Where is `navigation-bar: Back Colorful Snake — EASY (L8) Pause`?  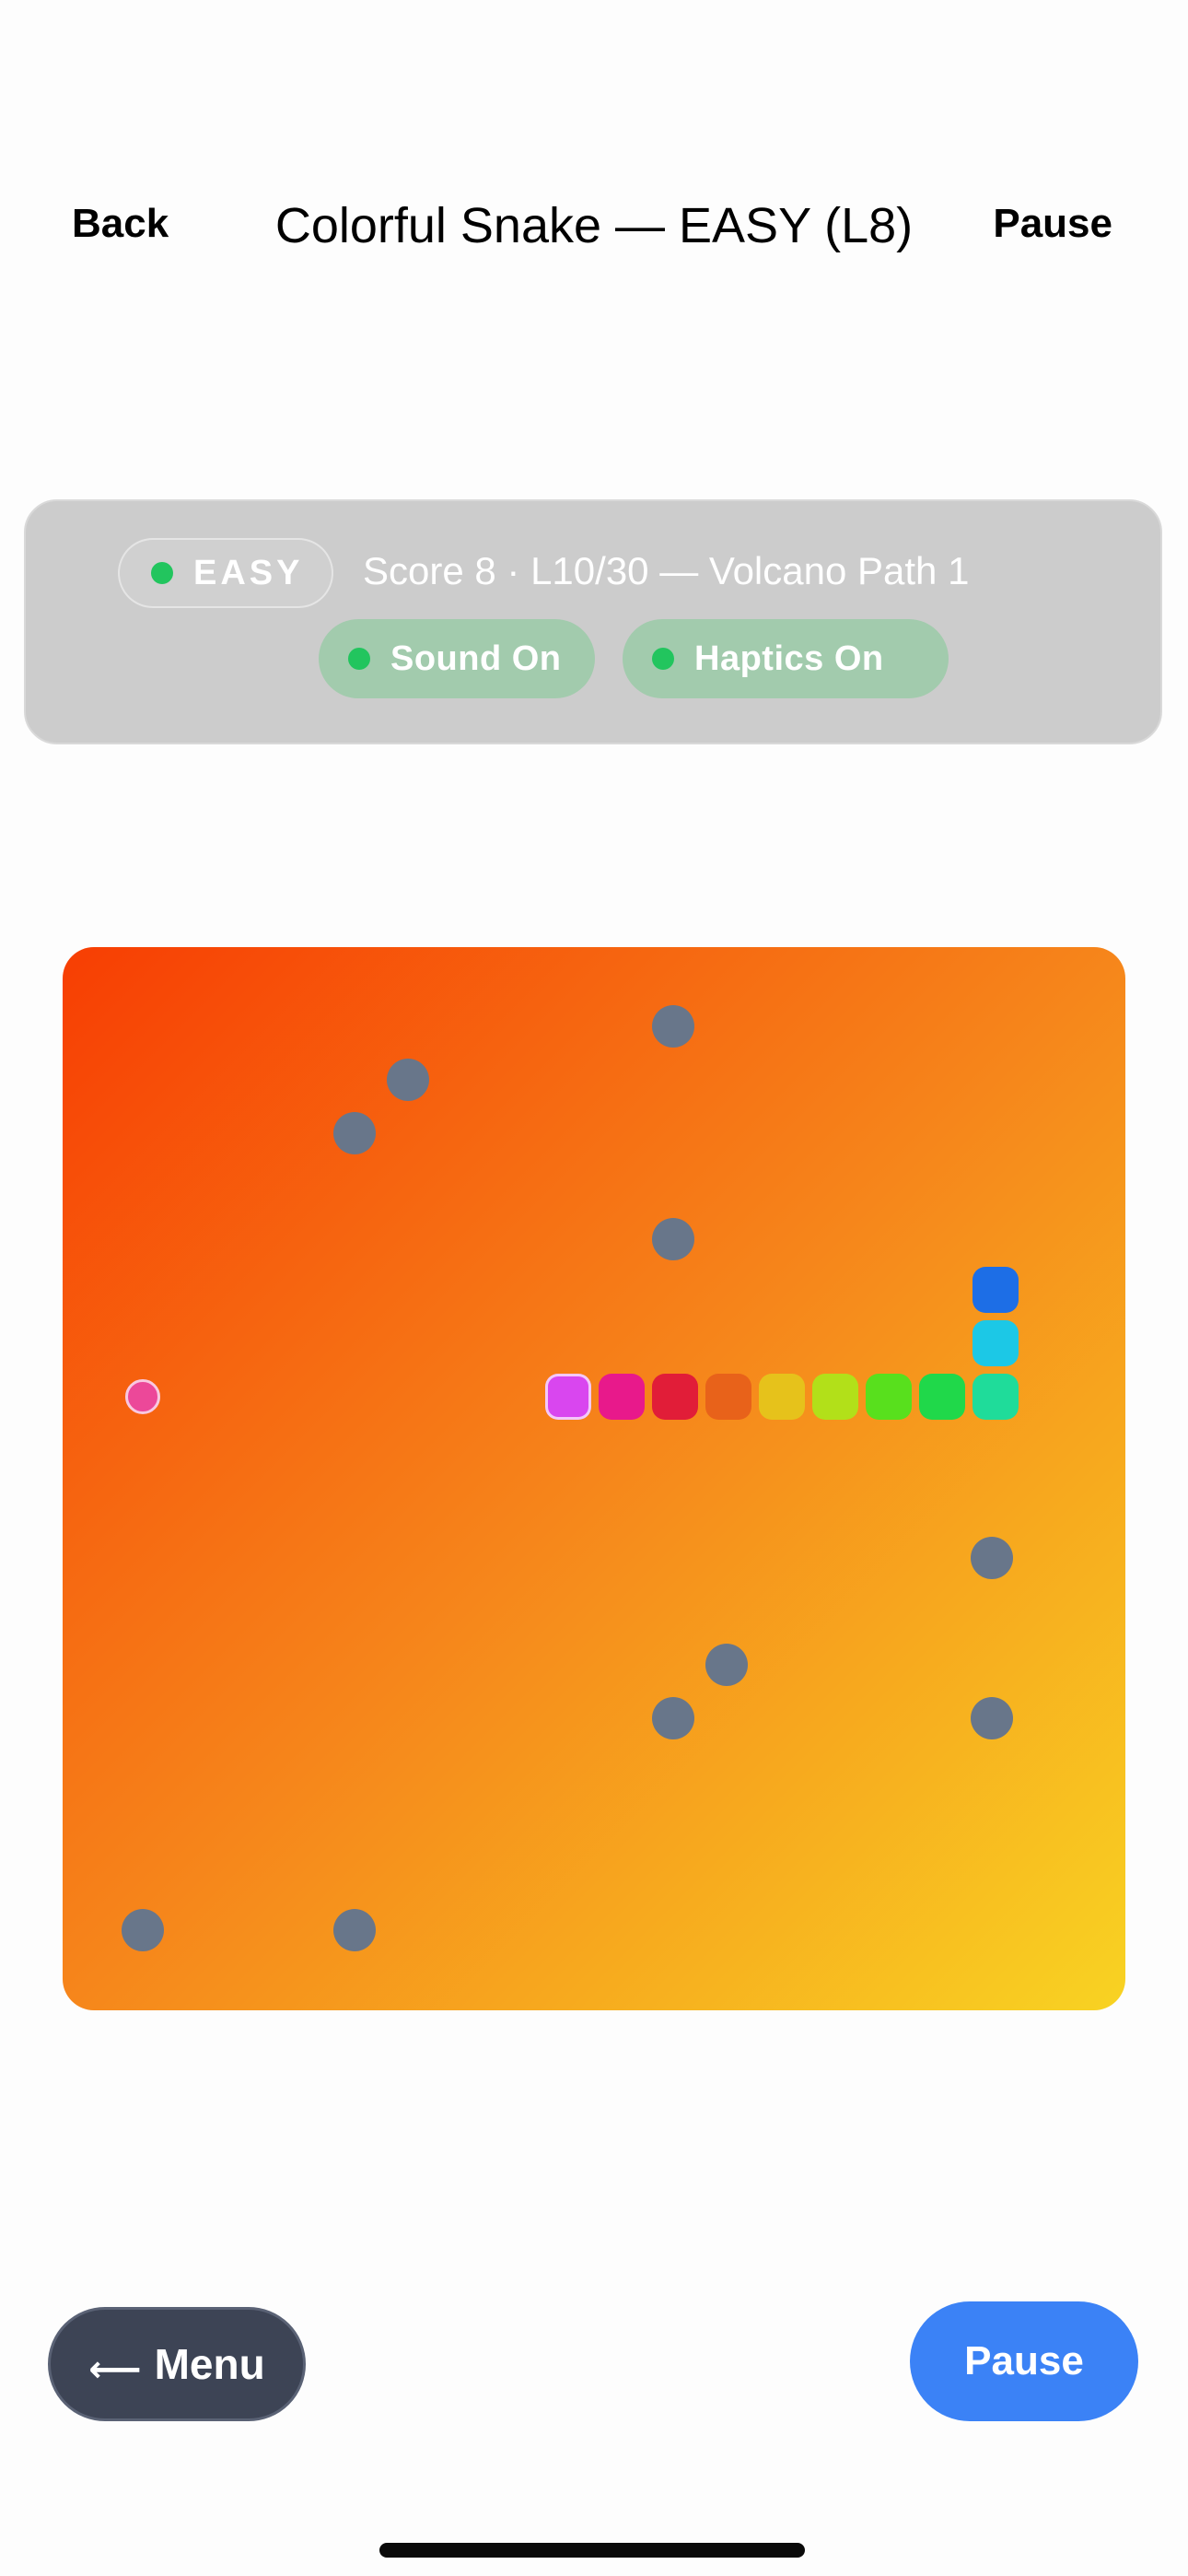 navigation-bar: Back Colorful Snake — EASY (L8) Pause is located at coordinates (594, 152).